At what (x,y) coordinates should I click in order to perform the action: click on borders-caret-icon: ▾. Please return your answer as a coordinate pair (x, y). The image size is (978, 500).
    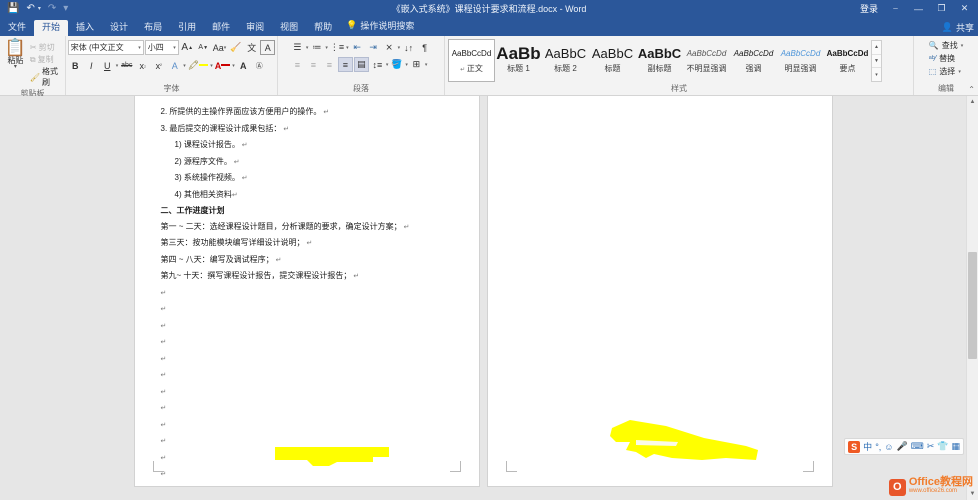
    Looking at the image, I should click on (426, 65).